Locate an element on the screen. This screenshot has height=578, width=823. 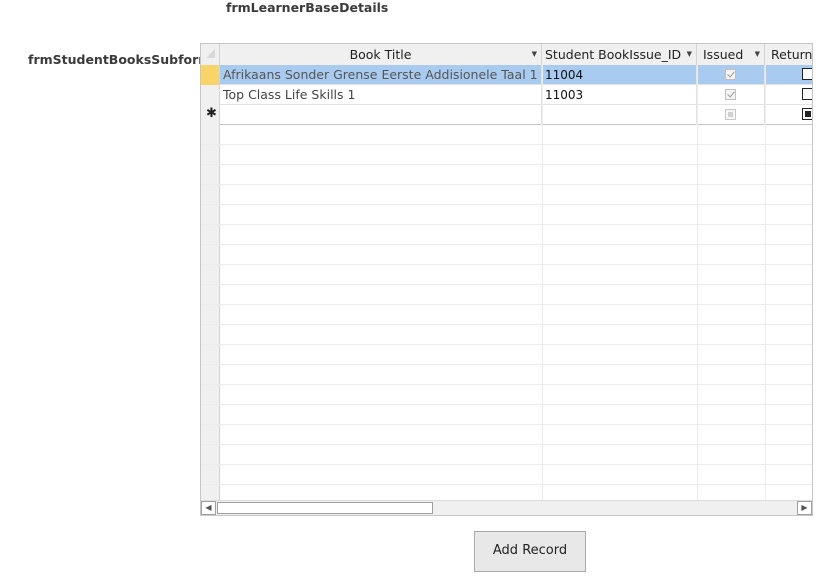
column-header-book-title: Book Title ▼ is located at coordinates (381, 54).